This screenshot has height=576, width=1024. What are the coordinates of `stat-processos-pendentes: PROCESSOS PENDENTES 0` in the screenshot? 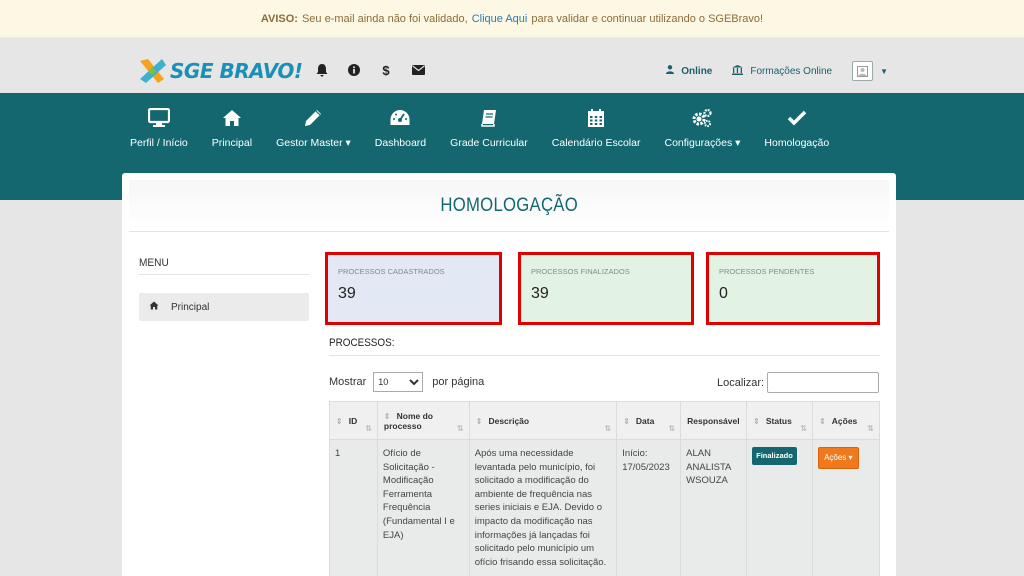 It's located at (793, 288).